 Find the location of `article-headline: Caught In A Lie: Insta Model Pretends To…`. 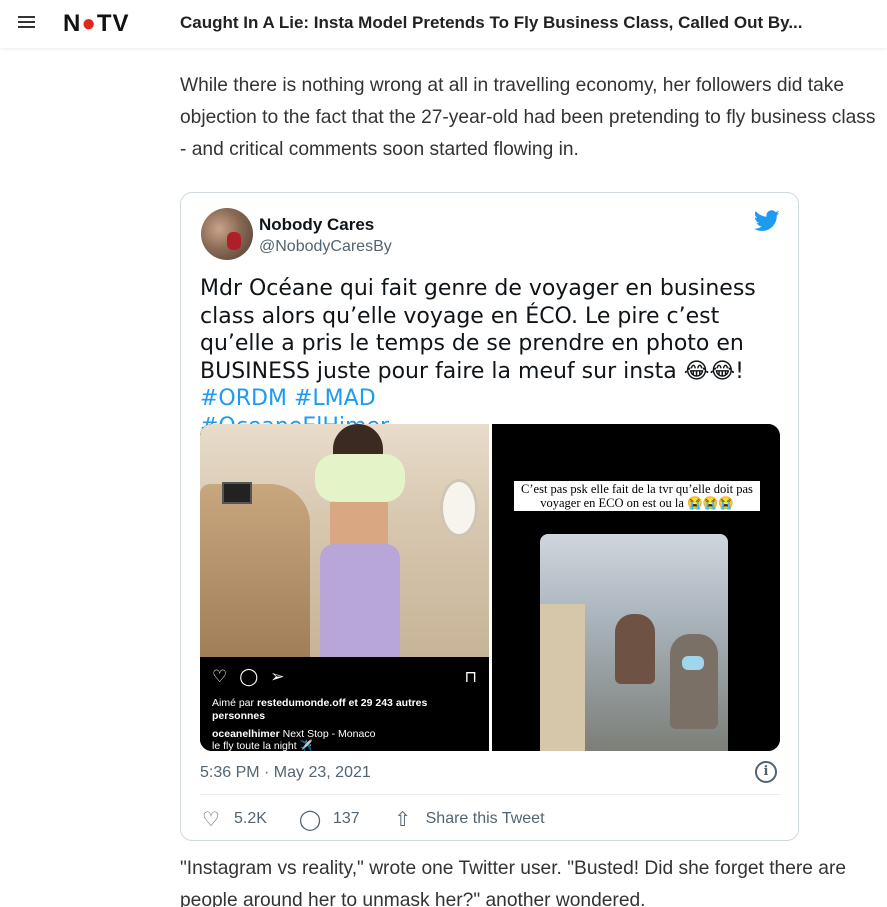

article-headline: Caught In A Lie: Insta Model Pretends To… is located at coordinates (491, 22).